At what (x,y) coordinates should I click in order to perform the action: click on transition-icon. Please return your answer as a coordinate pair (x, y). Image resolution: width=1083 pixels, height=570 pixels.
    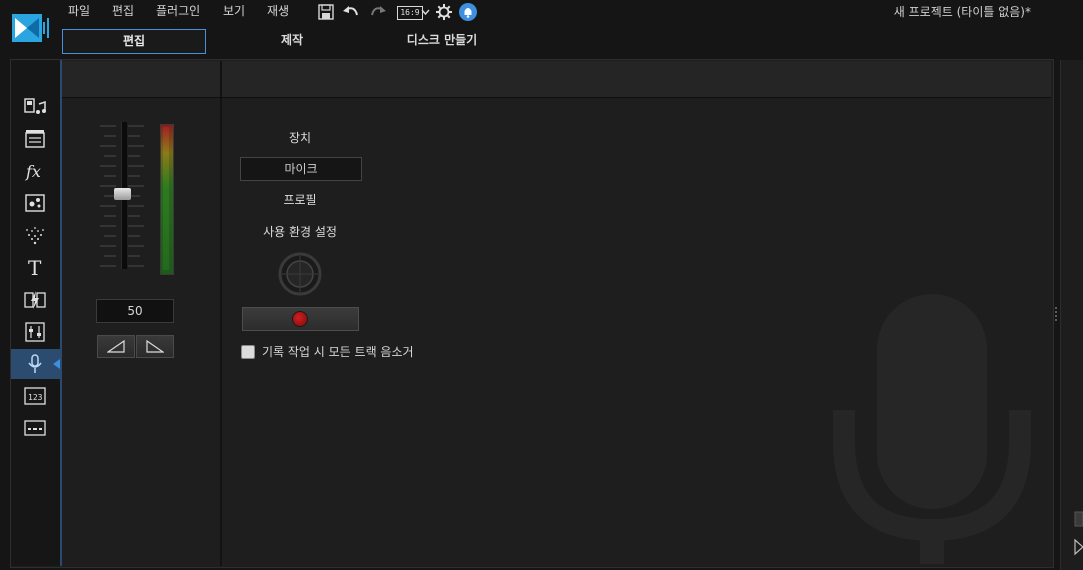
    Looking at the image, I should click on (35, 300).